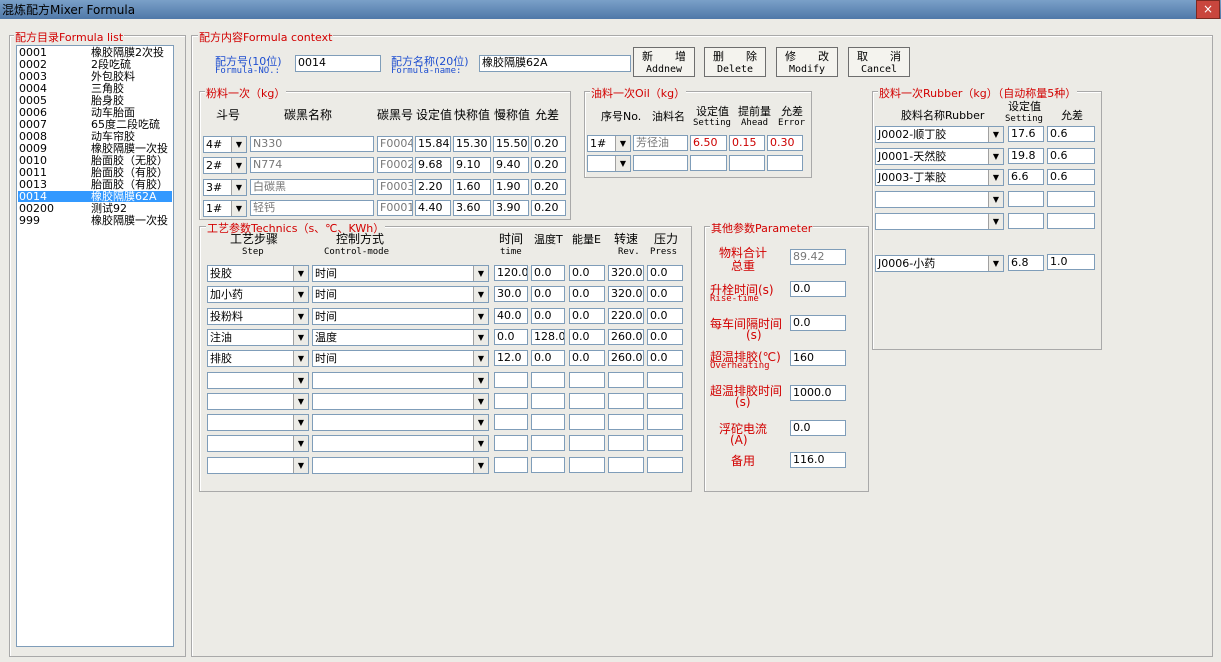 The image size is (1221, 662). What do you see at coordinates (548, 336) in the screenshot?
I see `tech-temp-field: 128.0` at bounding box center [548, 336].